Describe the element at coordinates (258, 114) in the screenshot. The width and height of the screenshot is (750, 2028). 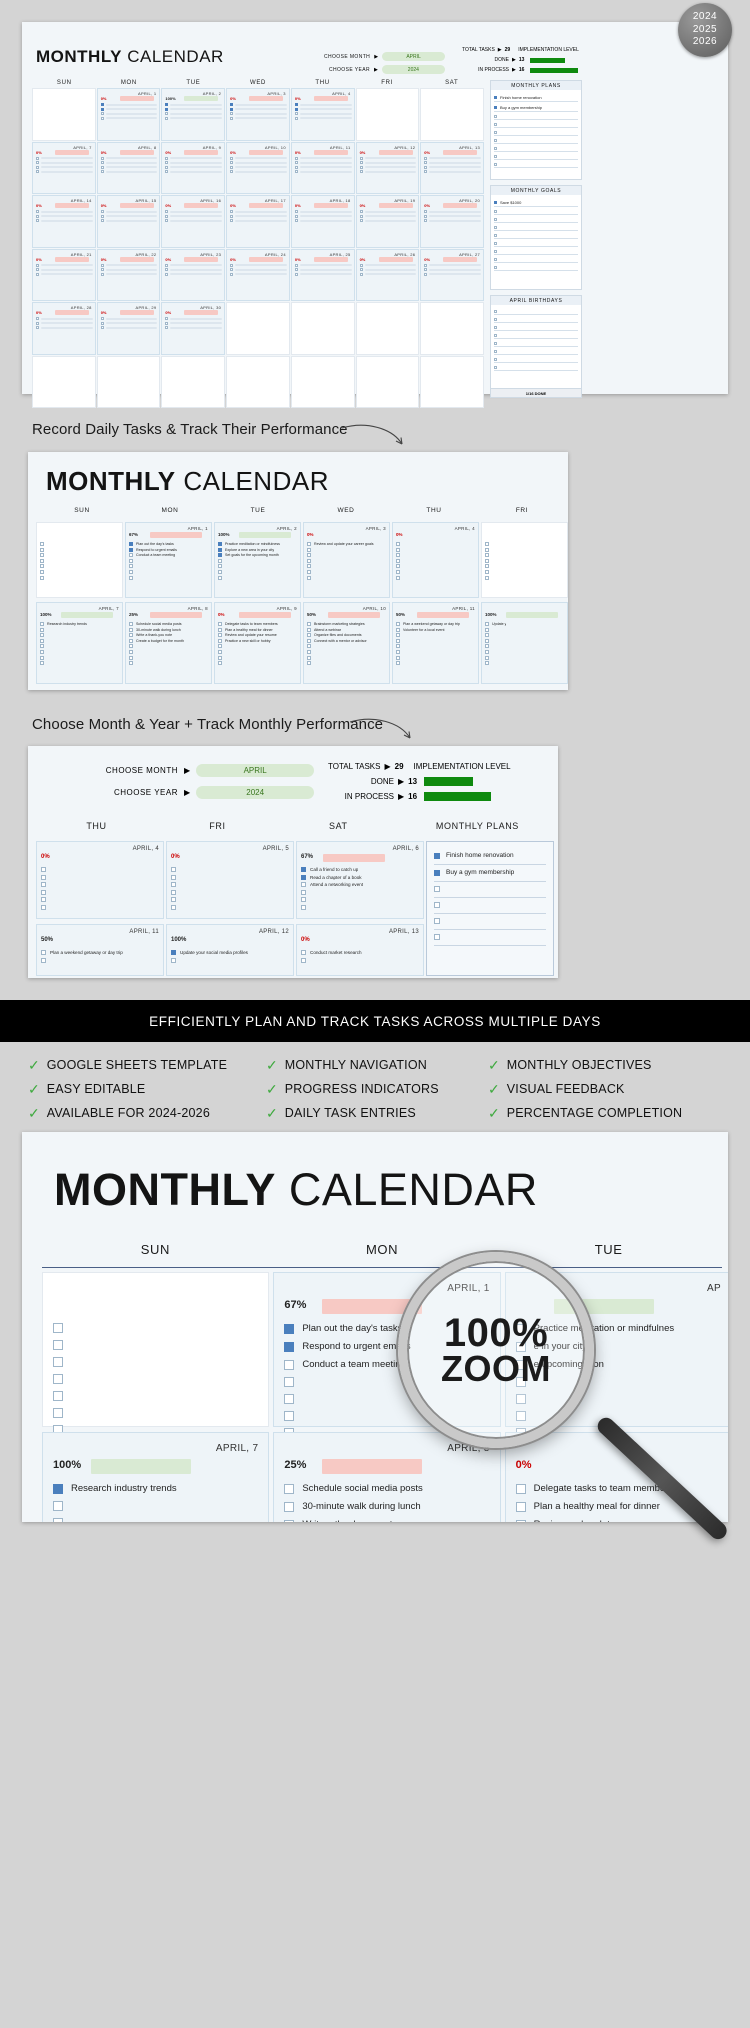
I see `calendar-day-cell: APRIL, 3 0%` at that location.